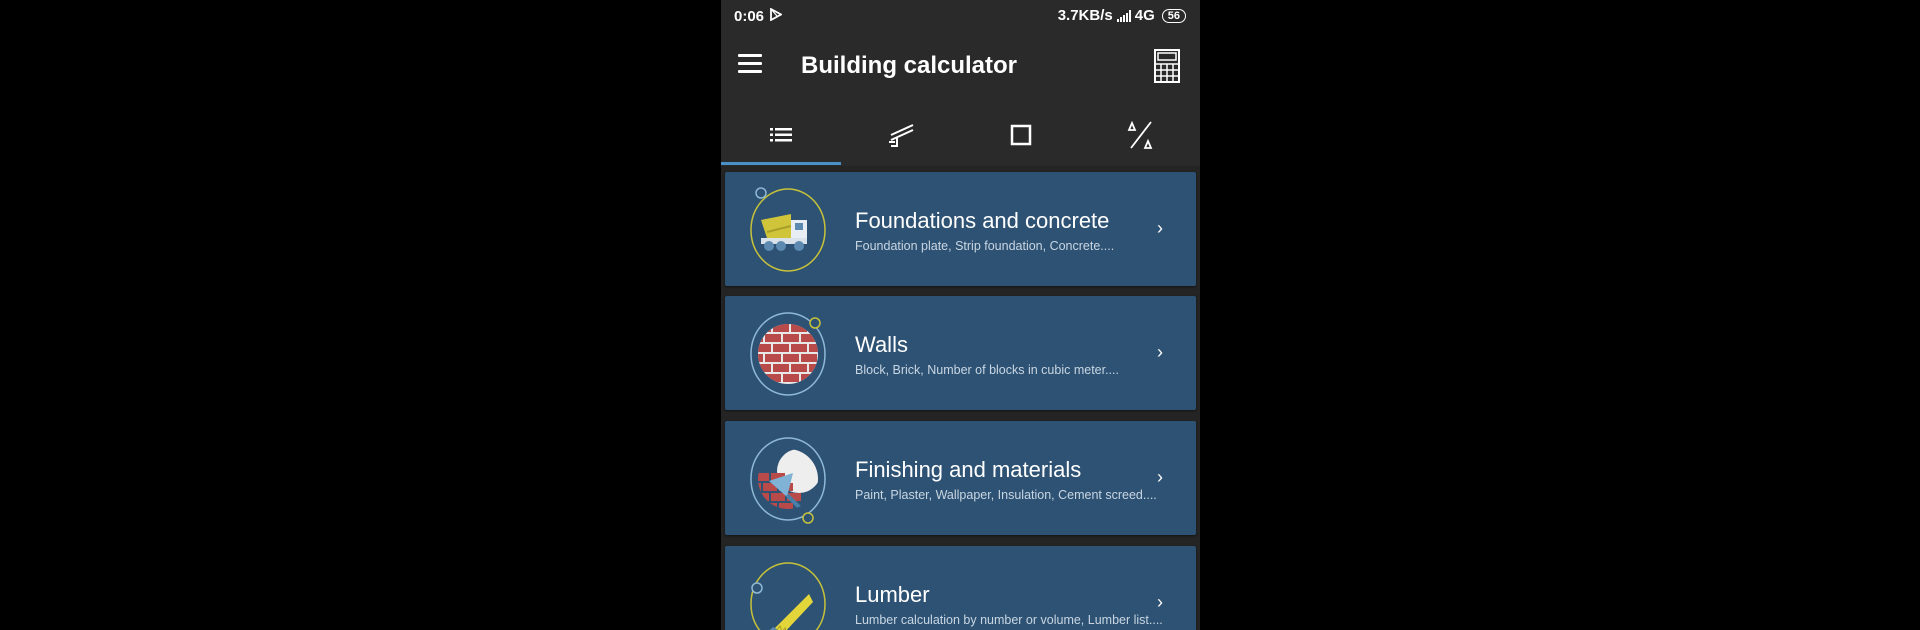  I want to click on saw-icon, so click(788, 596).